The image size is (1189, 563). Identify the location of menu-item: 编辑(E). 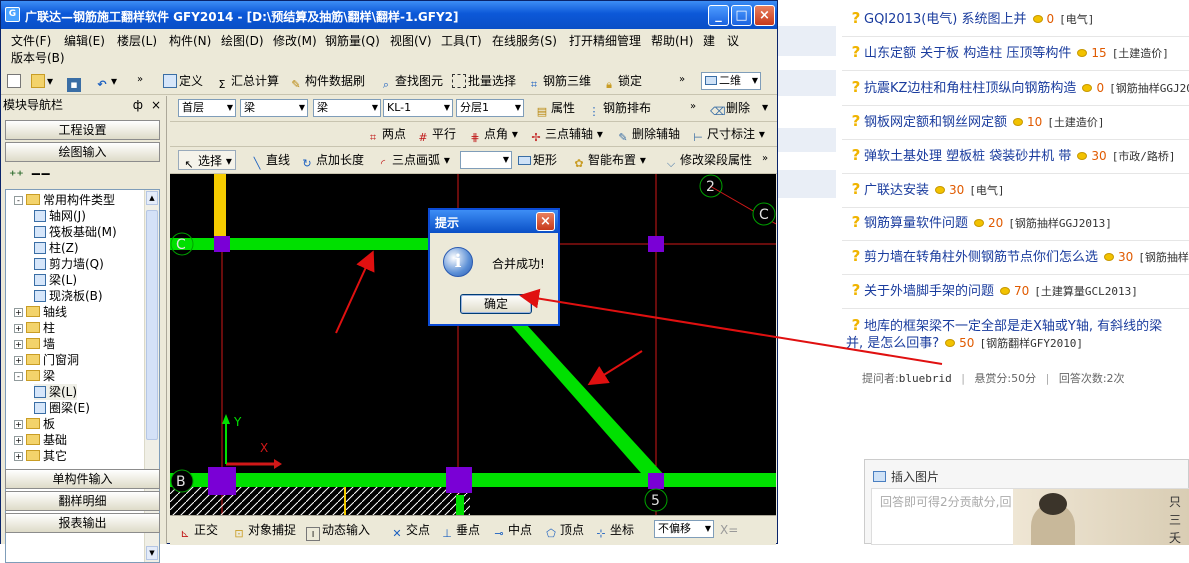
(84, 40).